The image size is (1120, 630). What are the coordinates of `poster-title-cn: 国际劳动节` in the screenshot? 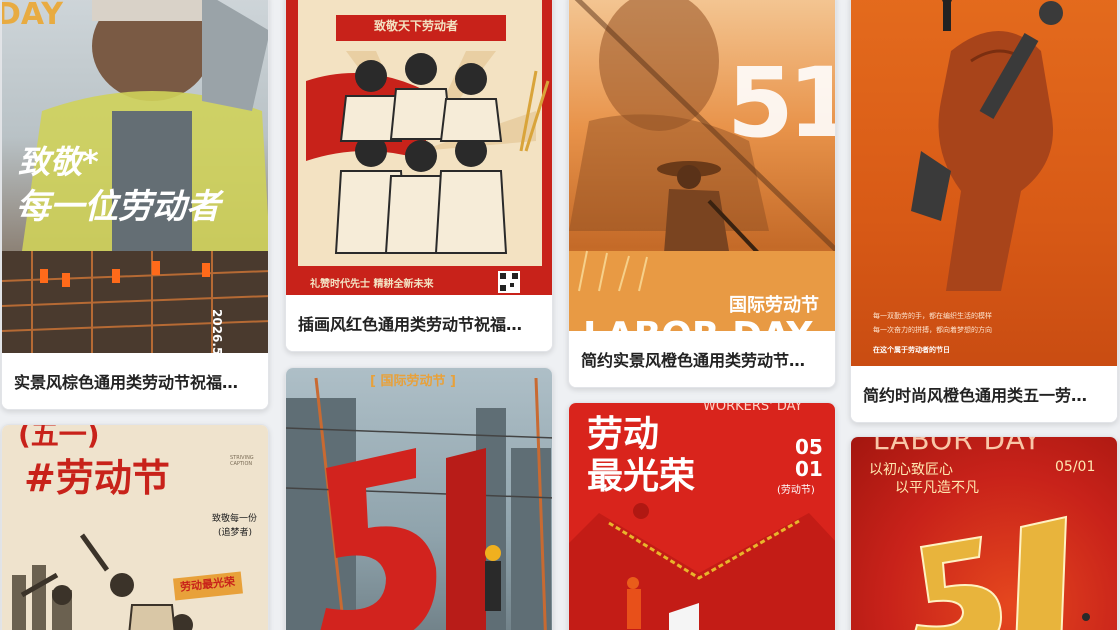 It's located at (774, 305).